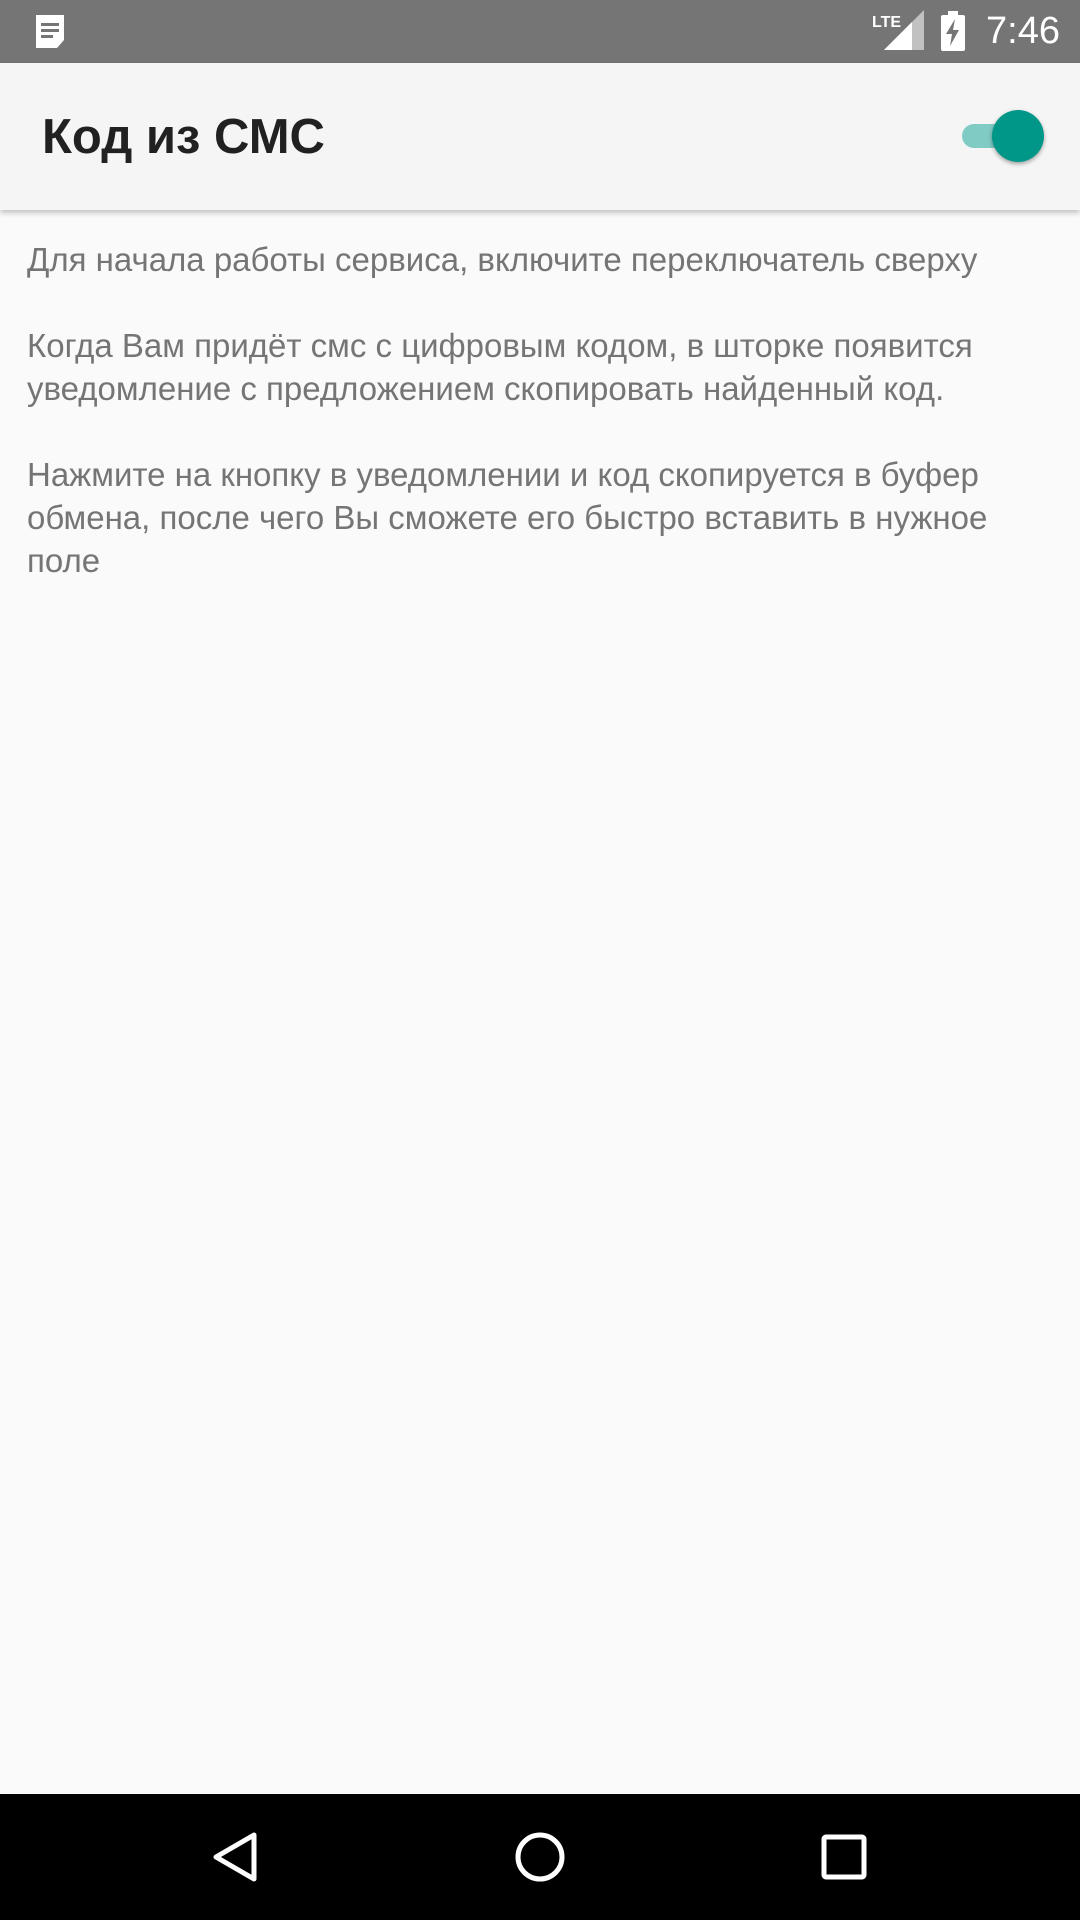 The image size is (1080, 1920). What do you see at coordinates (1023, 31) in the screenshot?
I see `status-time: 7:46` at bounding box center [1023, 31].